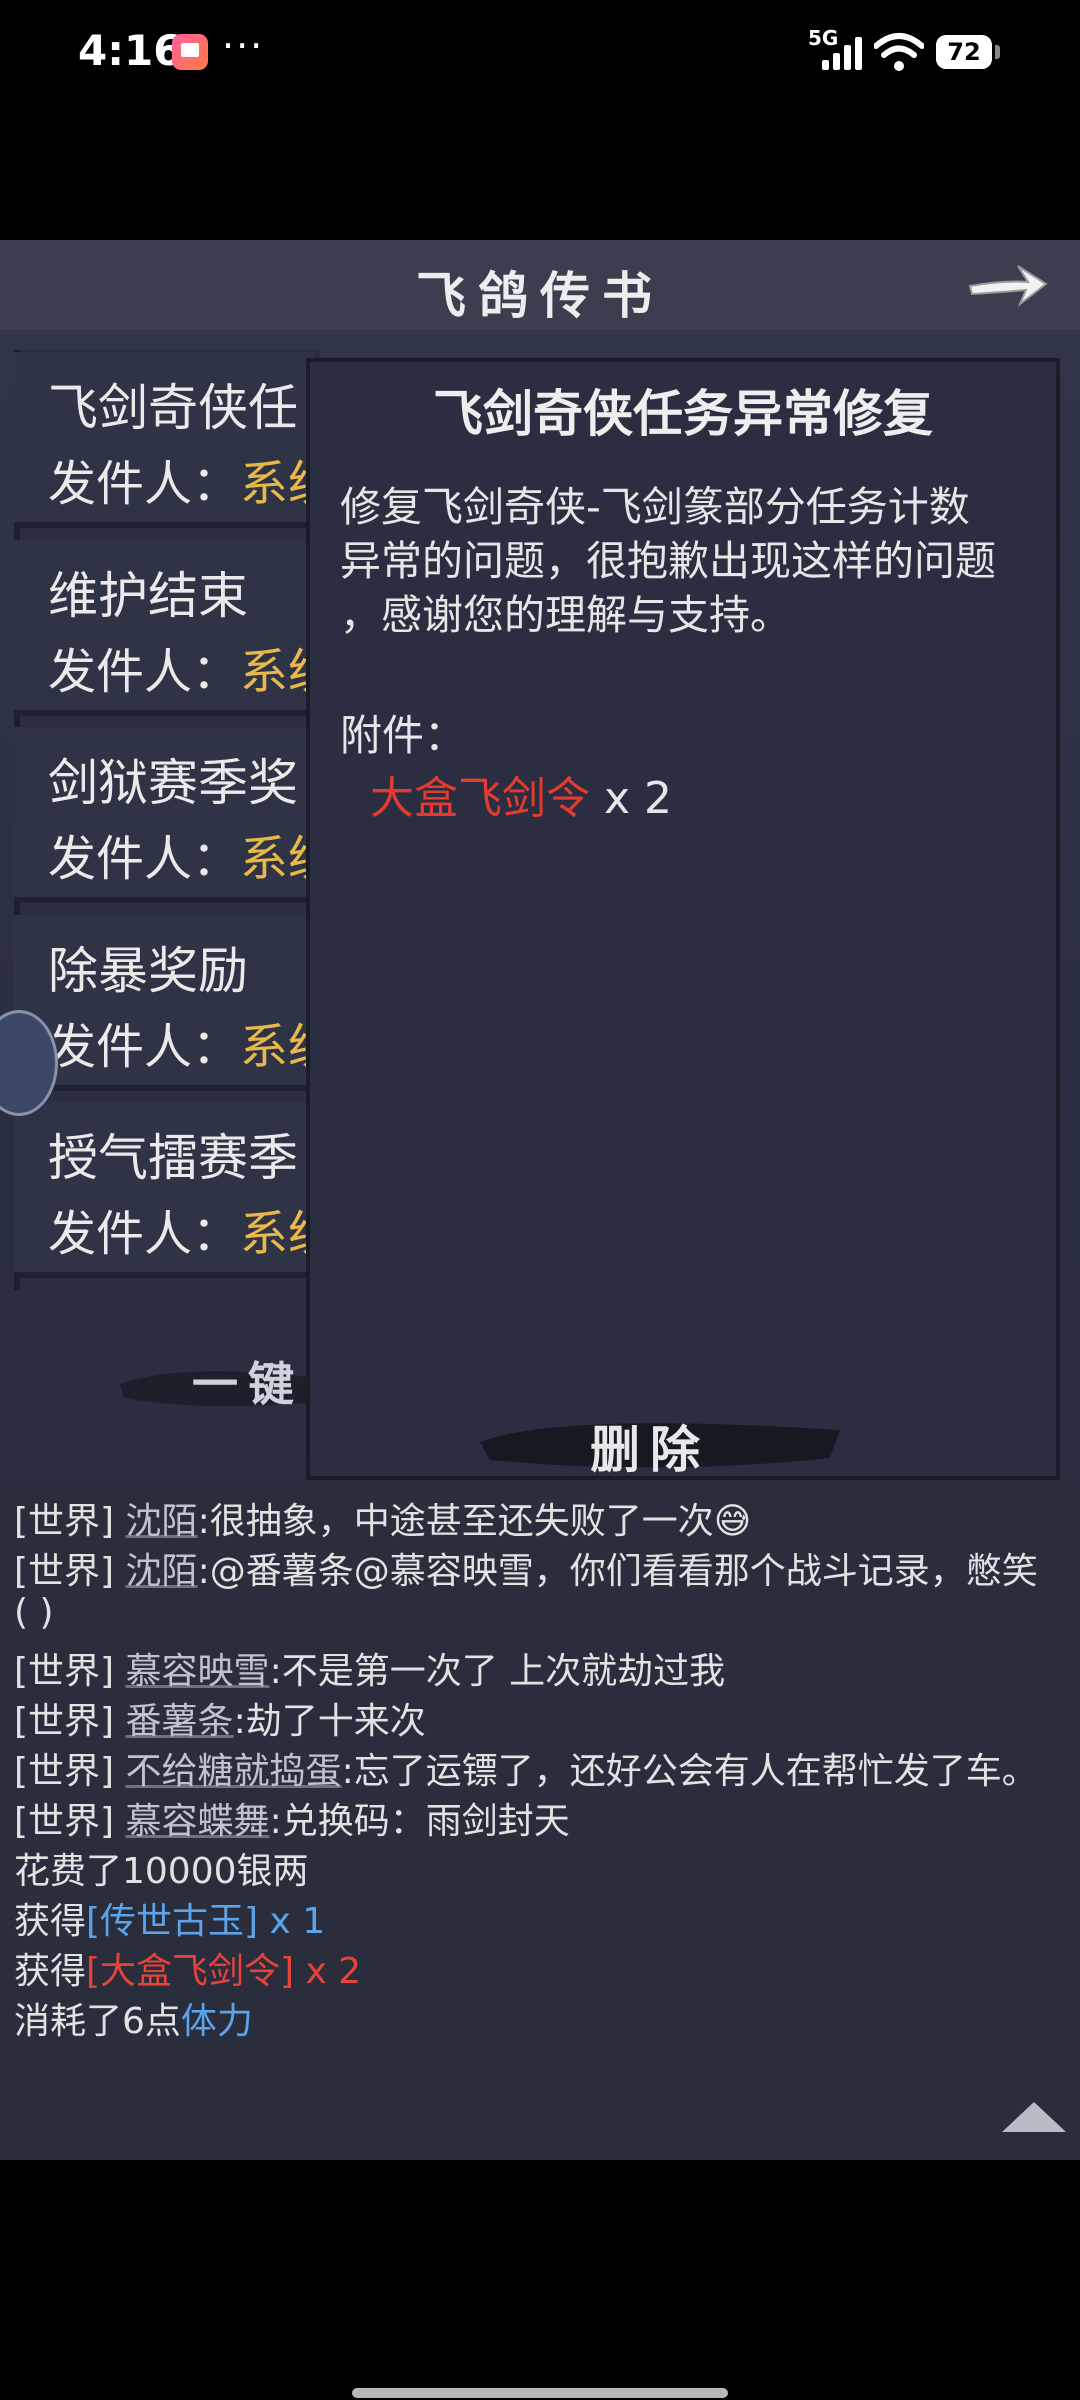 The image size is (1080, 2400). I want to click on chat-text: ( ), so click(34, 1612).